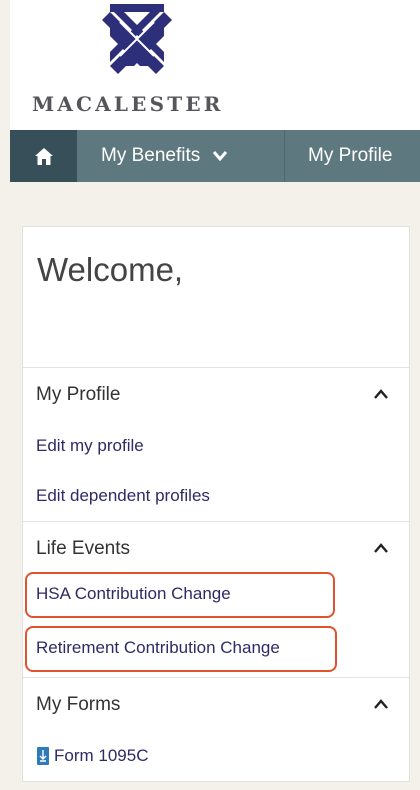  I want to click on section-title-life-events: Life Events, so click(83, 548).